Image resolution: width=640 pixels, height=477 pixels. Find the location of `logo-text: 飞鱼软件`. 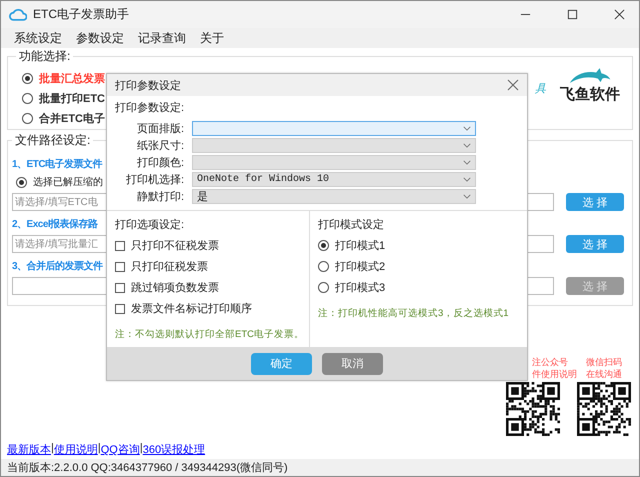

logo-text: 飞鱼软件 is located at coordinates (590, 94).